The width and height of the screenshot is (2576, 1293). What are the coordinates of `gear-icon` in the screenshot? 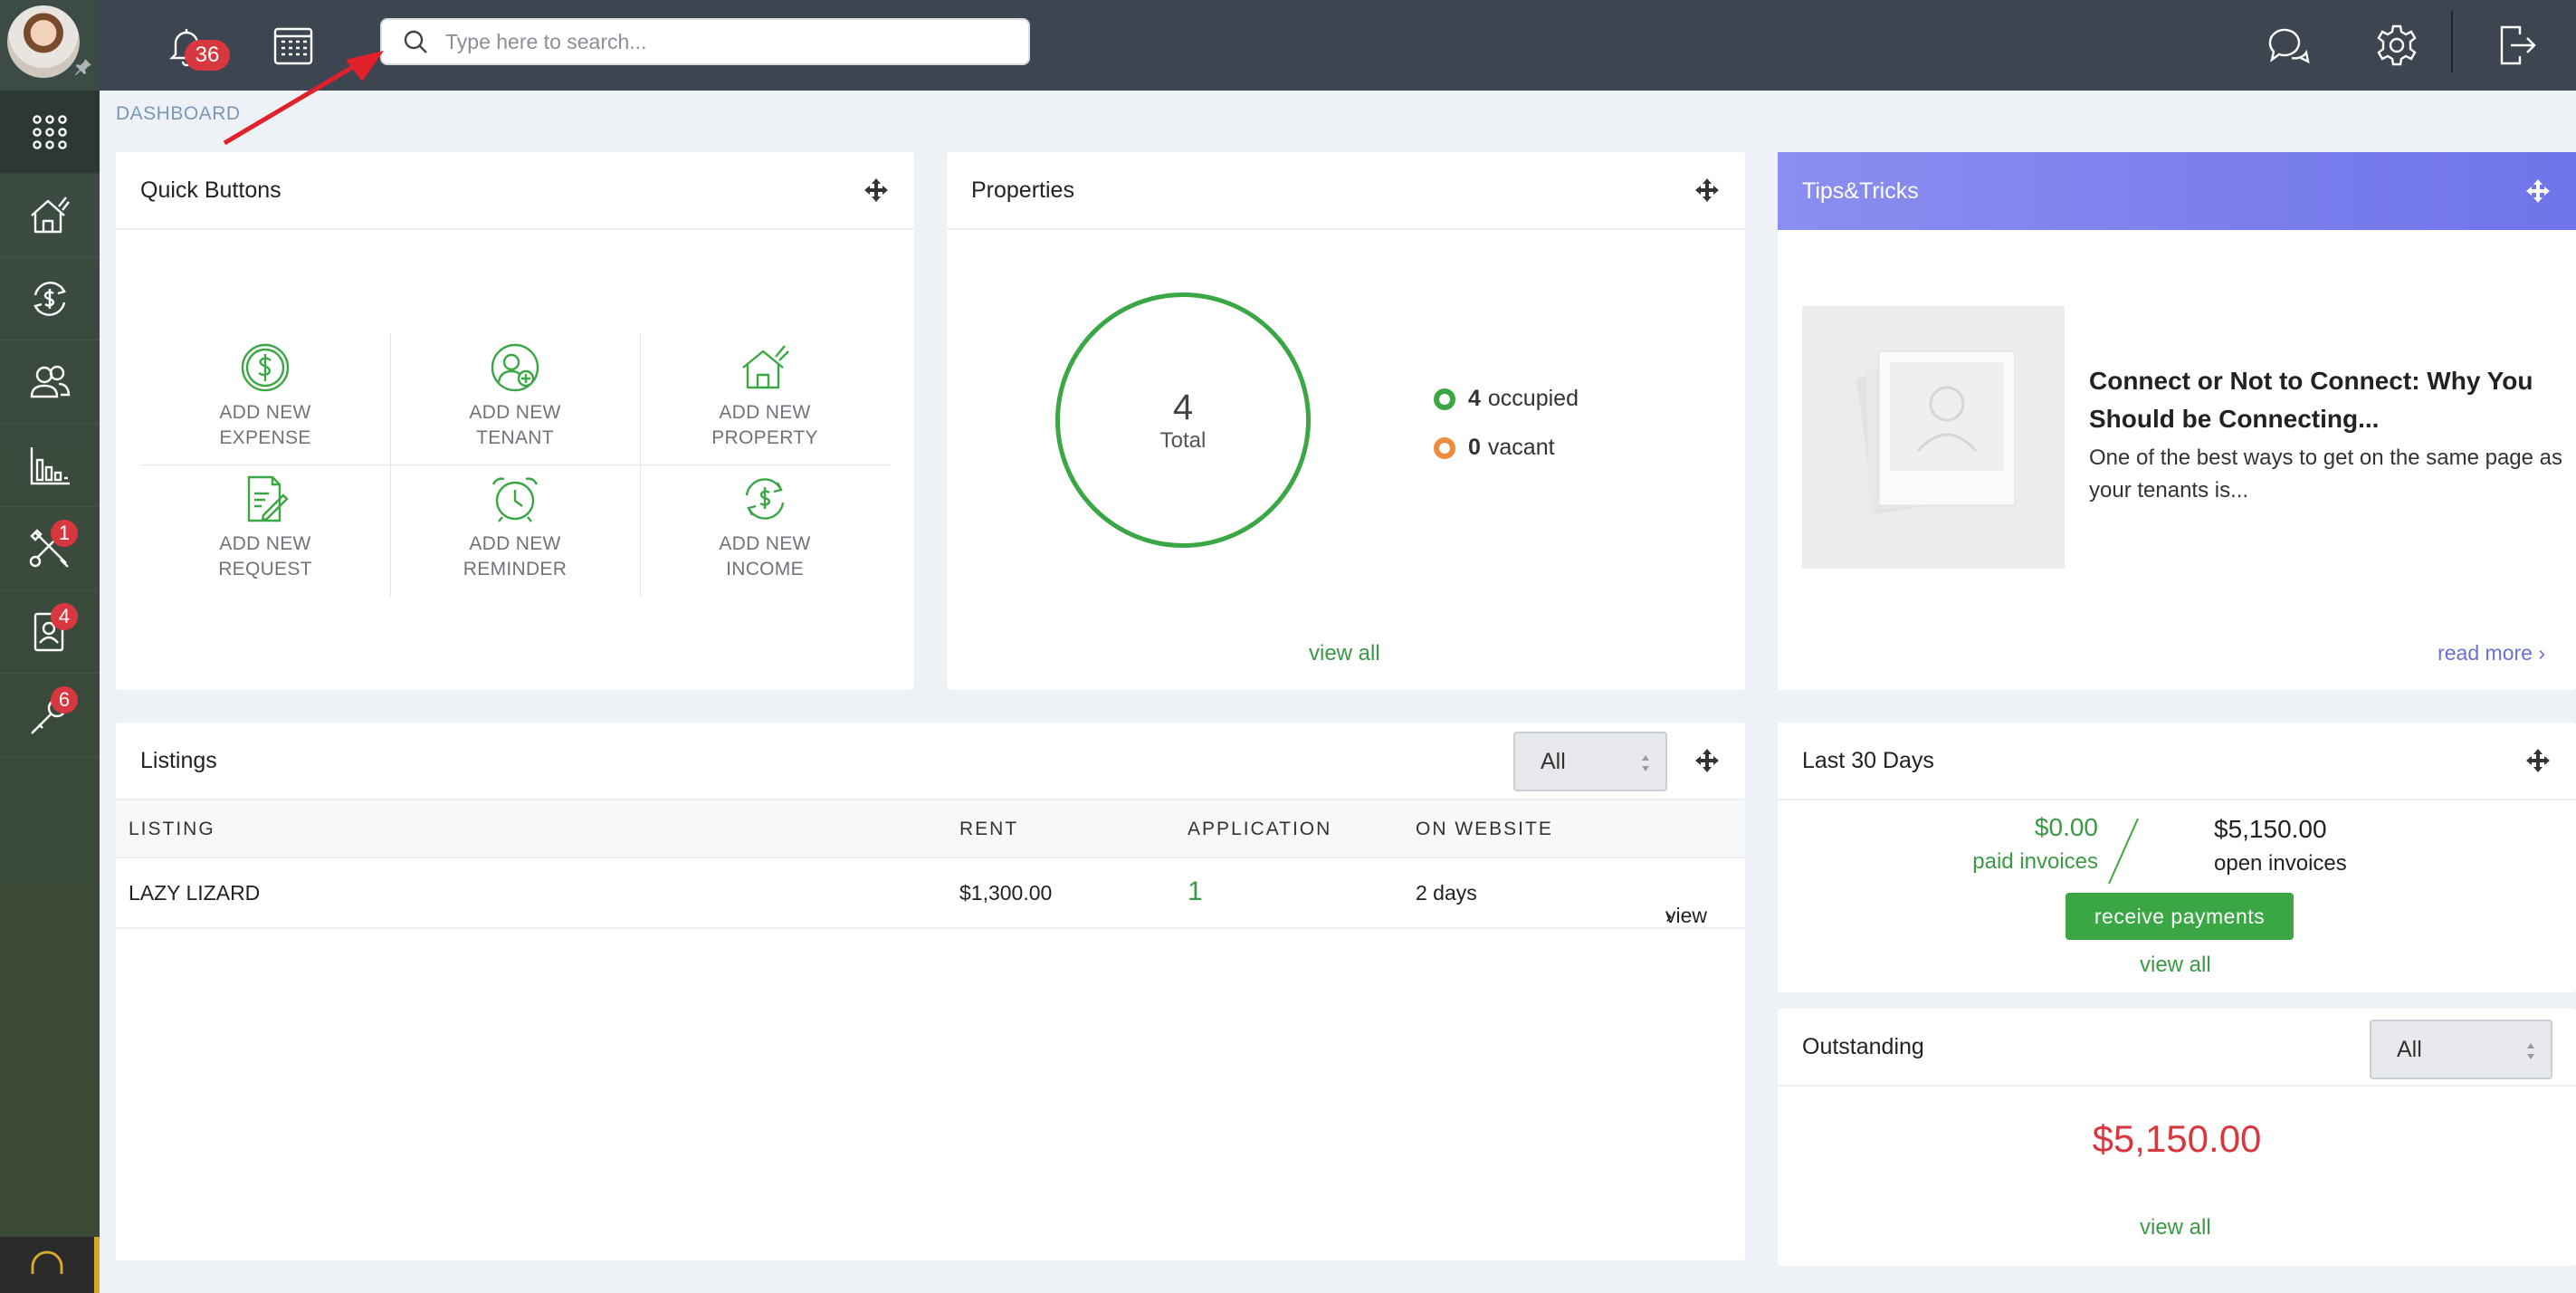 It's located at (2397, 45).